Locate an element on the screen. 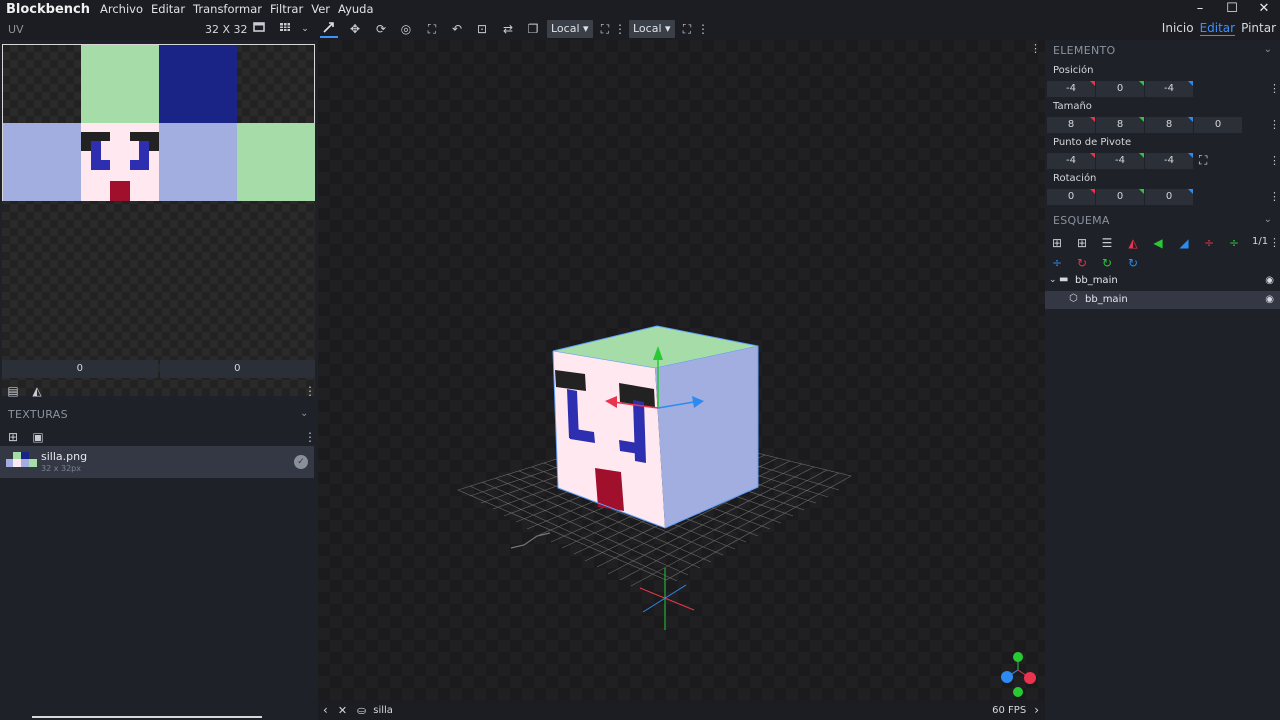  status-bar: ‹ ✕ ⛀ silla 60 FPS › is located at coordinates (681, 710).